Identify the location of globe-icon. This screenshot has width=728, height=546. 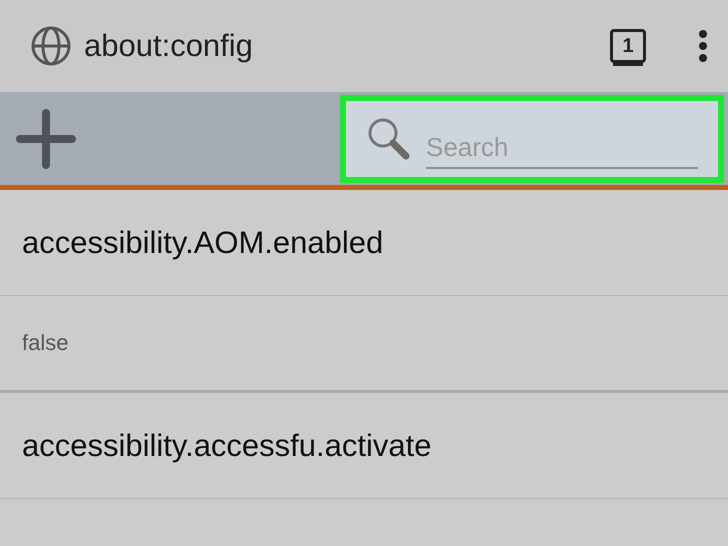
(51, 46).